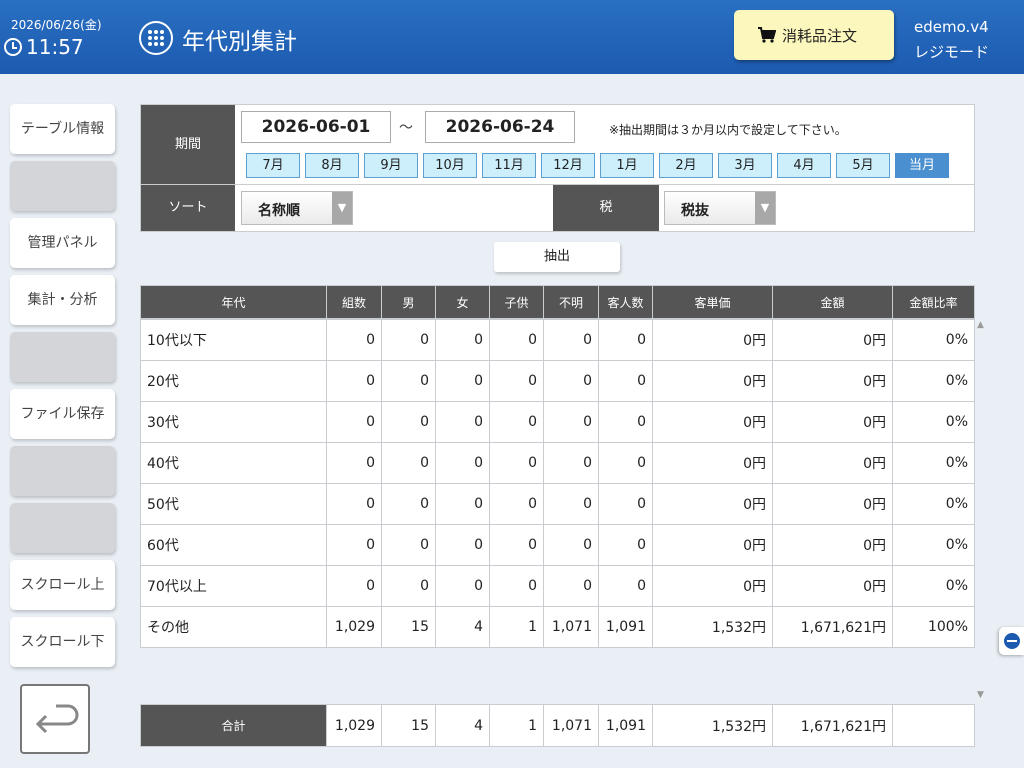 This screenshot has height=768, width=1024. I want to click on sidebar-scroll-up-button: スクロール上, so click(62, 585).